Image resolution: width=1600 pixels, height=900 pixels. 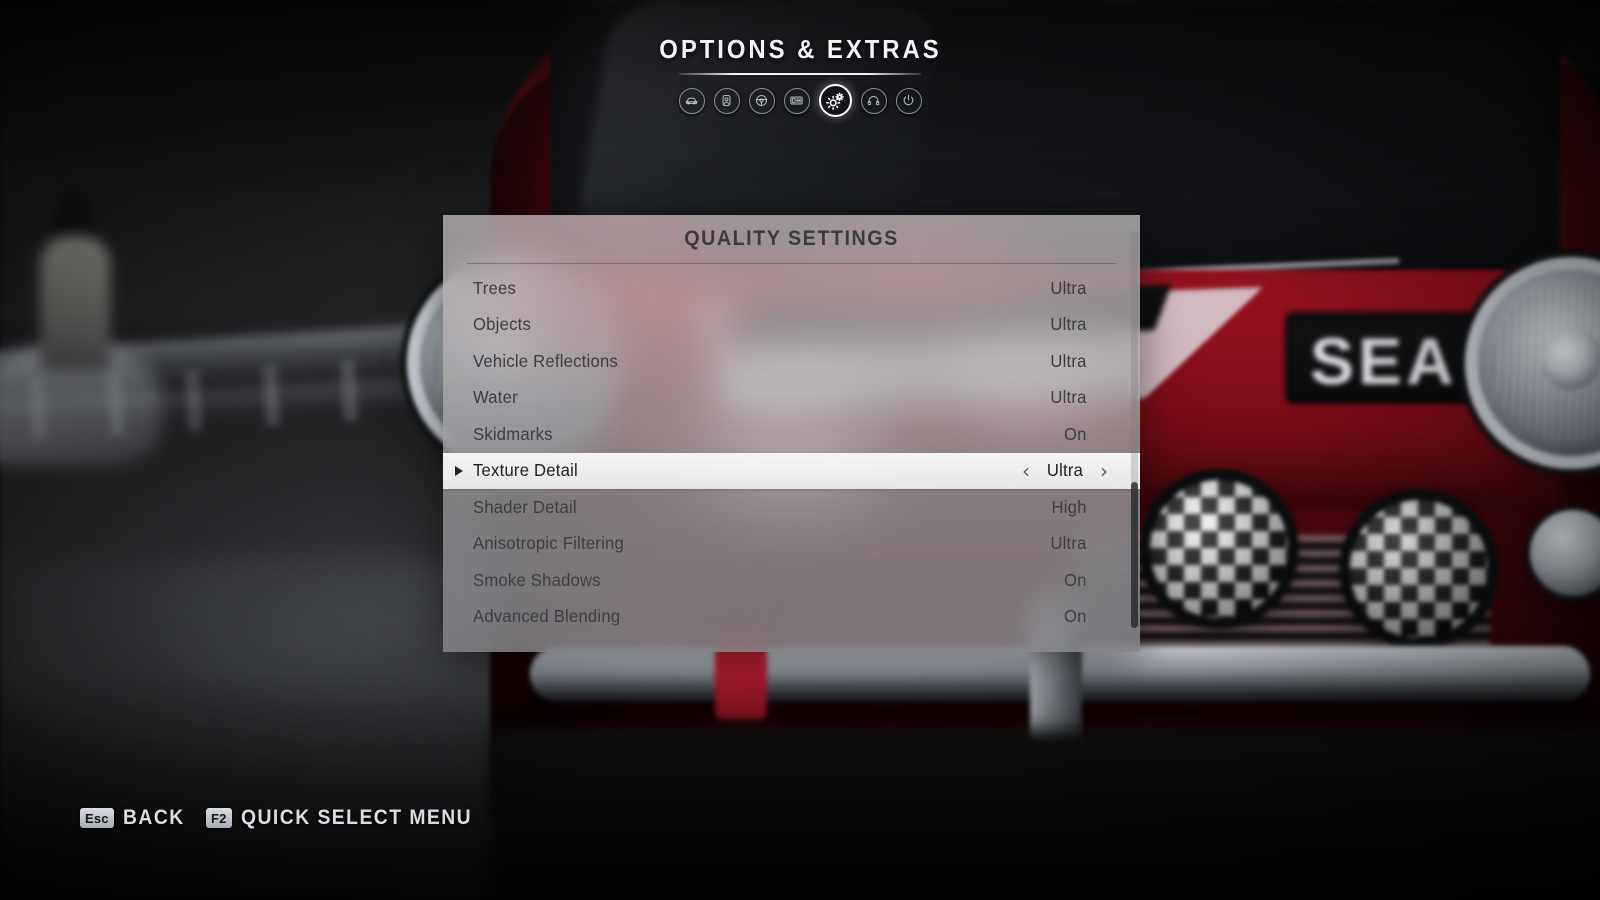 What do you see at coordinates (545, 360) in the screenshot?
I see `setting-label: Vehicle Reflections` at bounding box center [545, 360].